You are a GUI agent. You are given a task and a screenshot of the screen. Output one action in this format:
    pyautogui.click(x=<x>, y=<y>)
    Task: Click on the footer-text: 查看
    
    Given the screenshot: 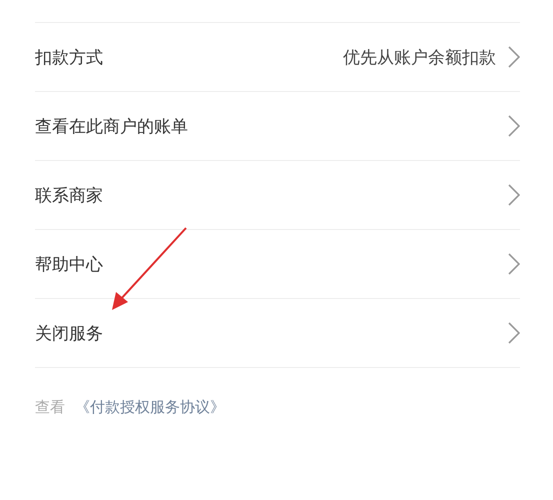 What is the action you would take?
    pyautogui.click(x=50, y=407)
    